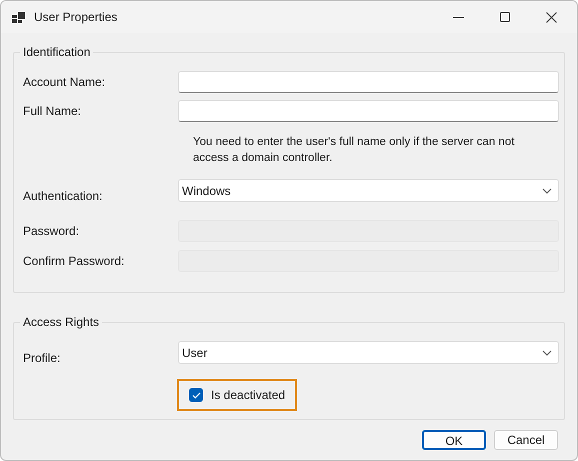 Image resolution: width=578 pixels, height=461 pixels. Describe the element at coordinates (52, 111) in the screenshot. I see `field-label: Full Name:` at that location.